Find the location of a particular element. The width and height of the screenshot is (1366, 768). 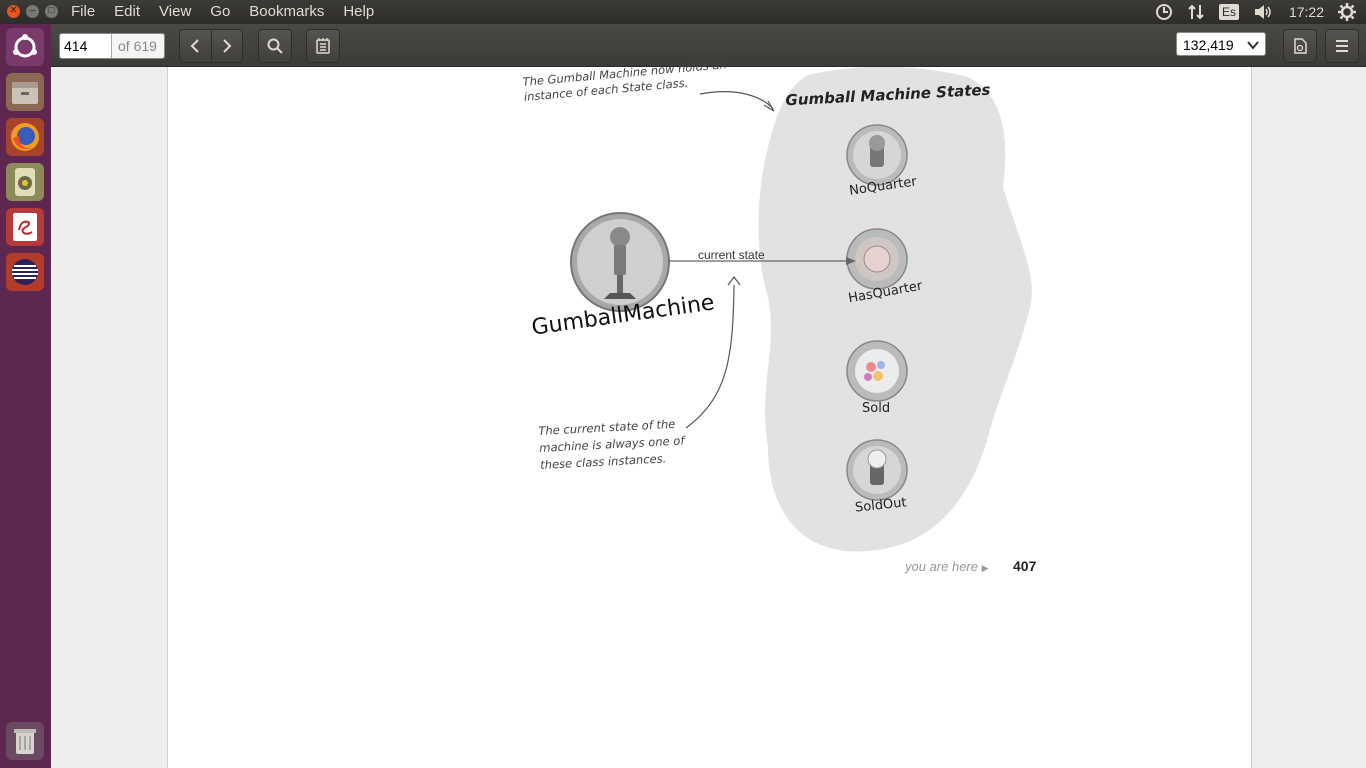

you-are-here-text: you are here is located at coordinates (941, 566).